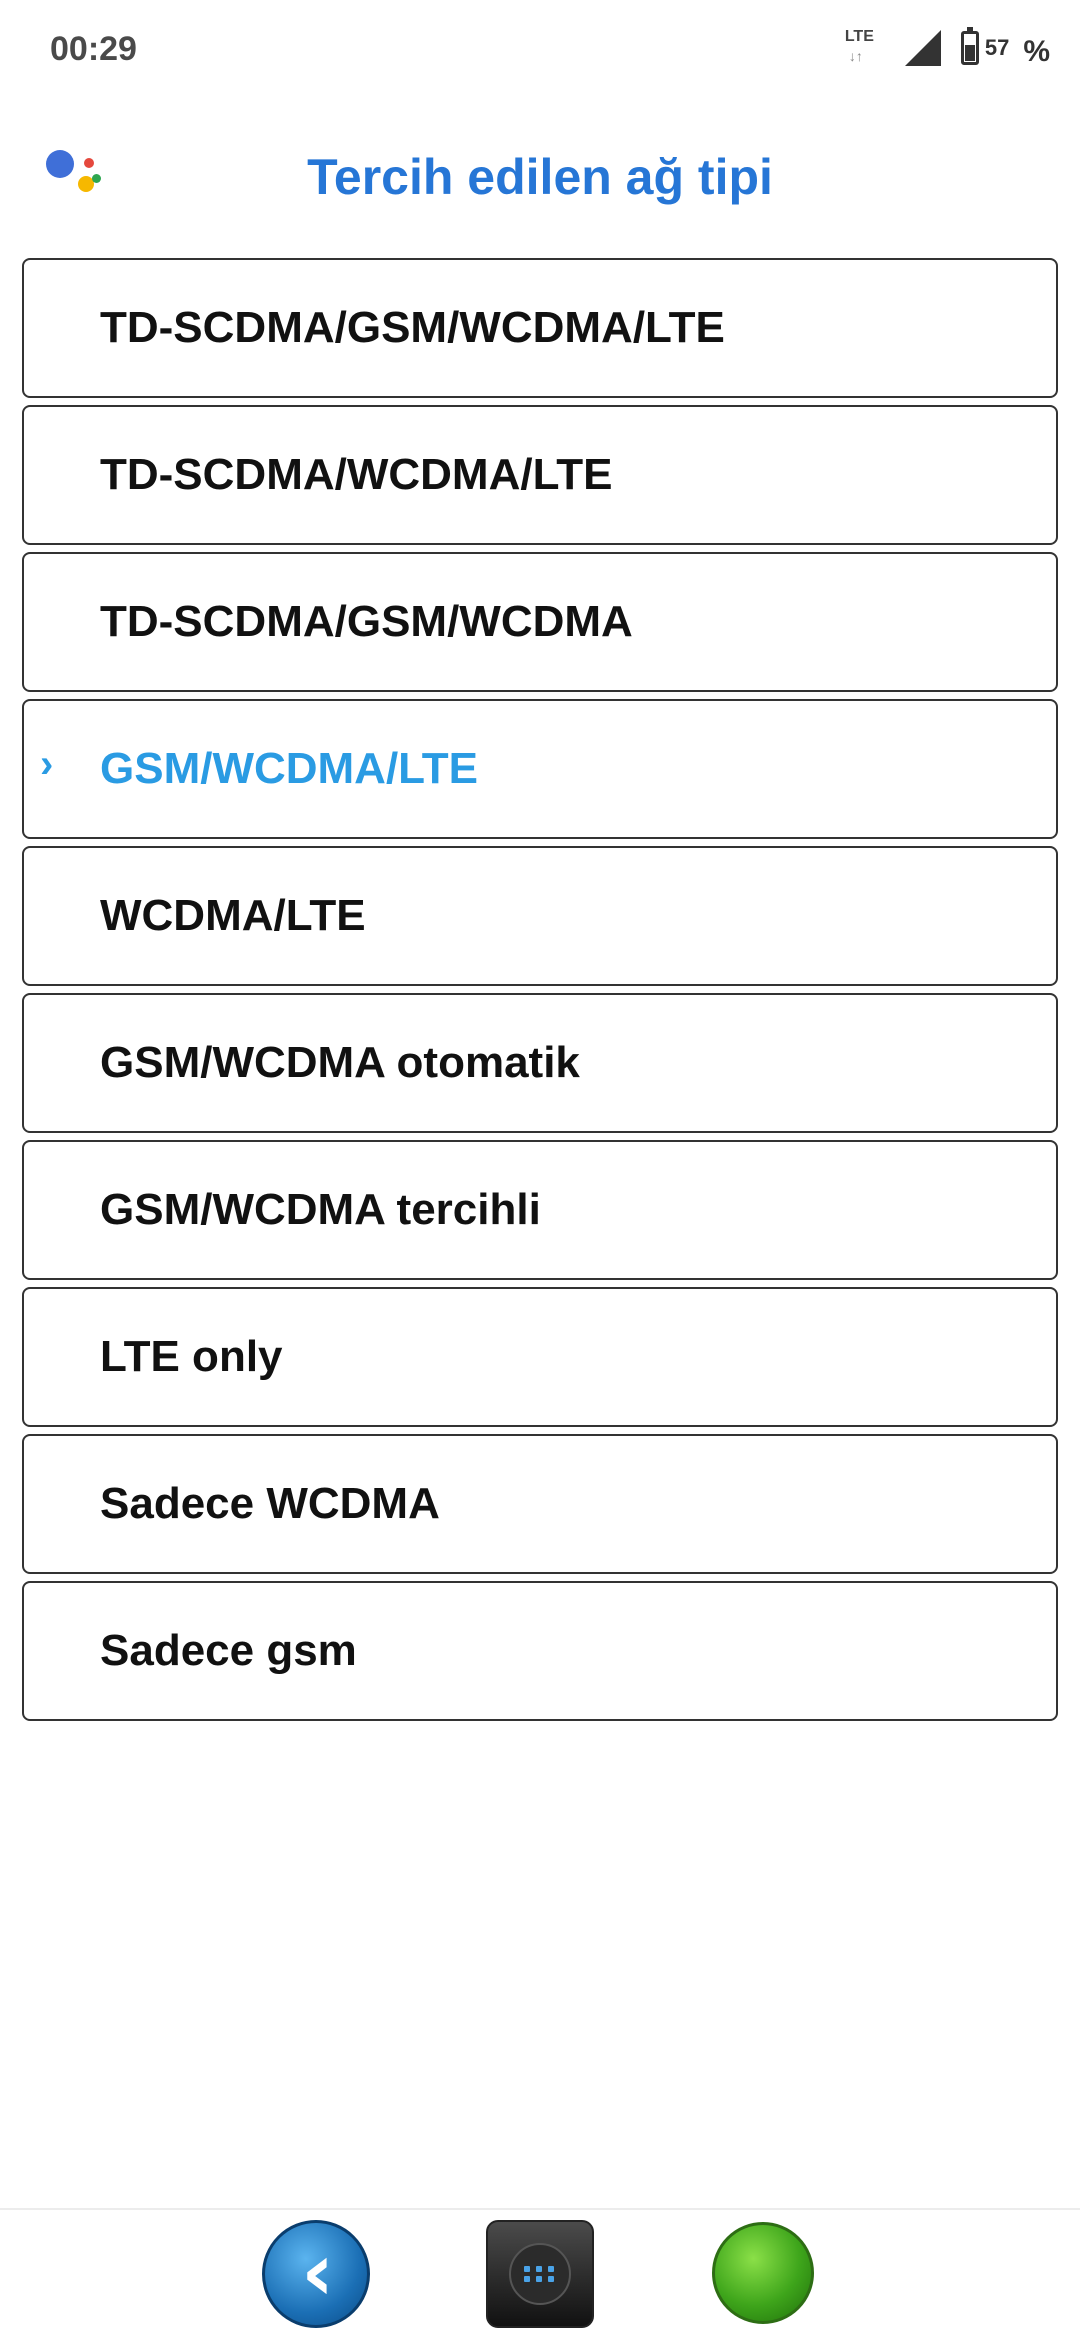 The width and height of the screenshot is (1080, 2340). I want to click on status-time: 00:29, so click(93, 49).